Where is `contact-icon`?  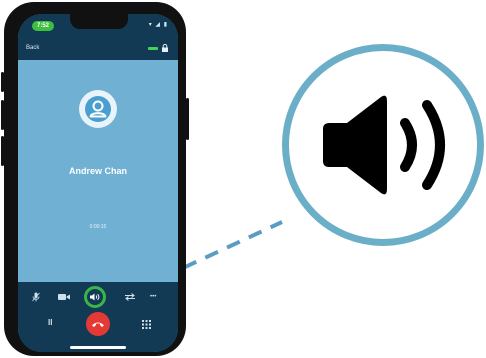 contact-icon is located at coordinates (98, 109).